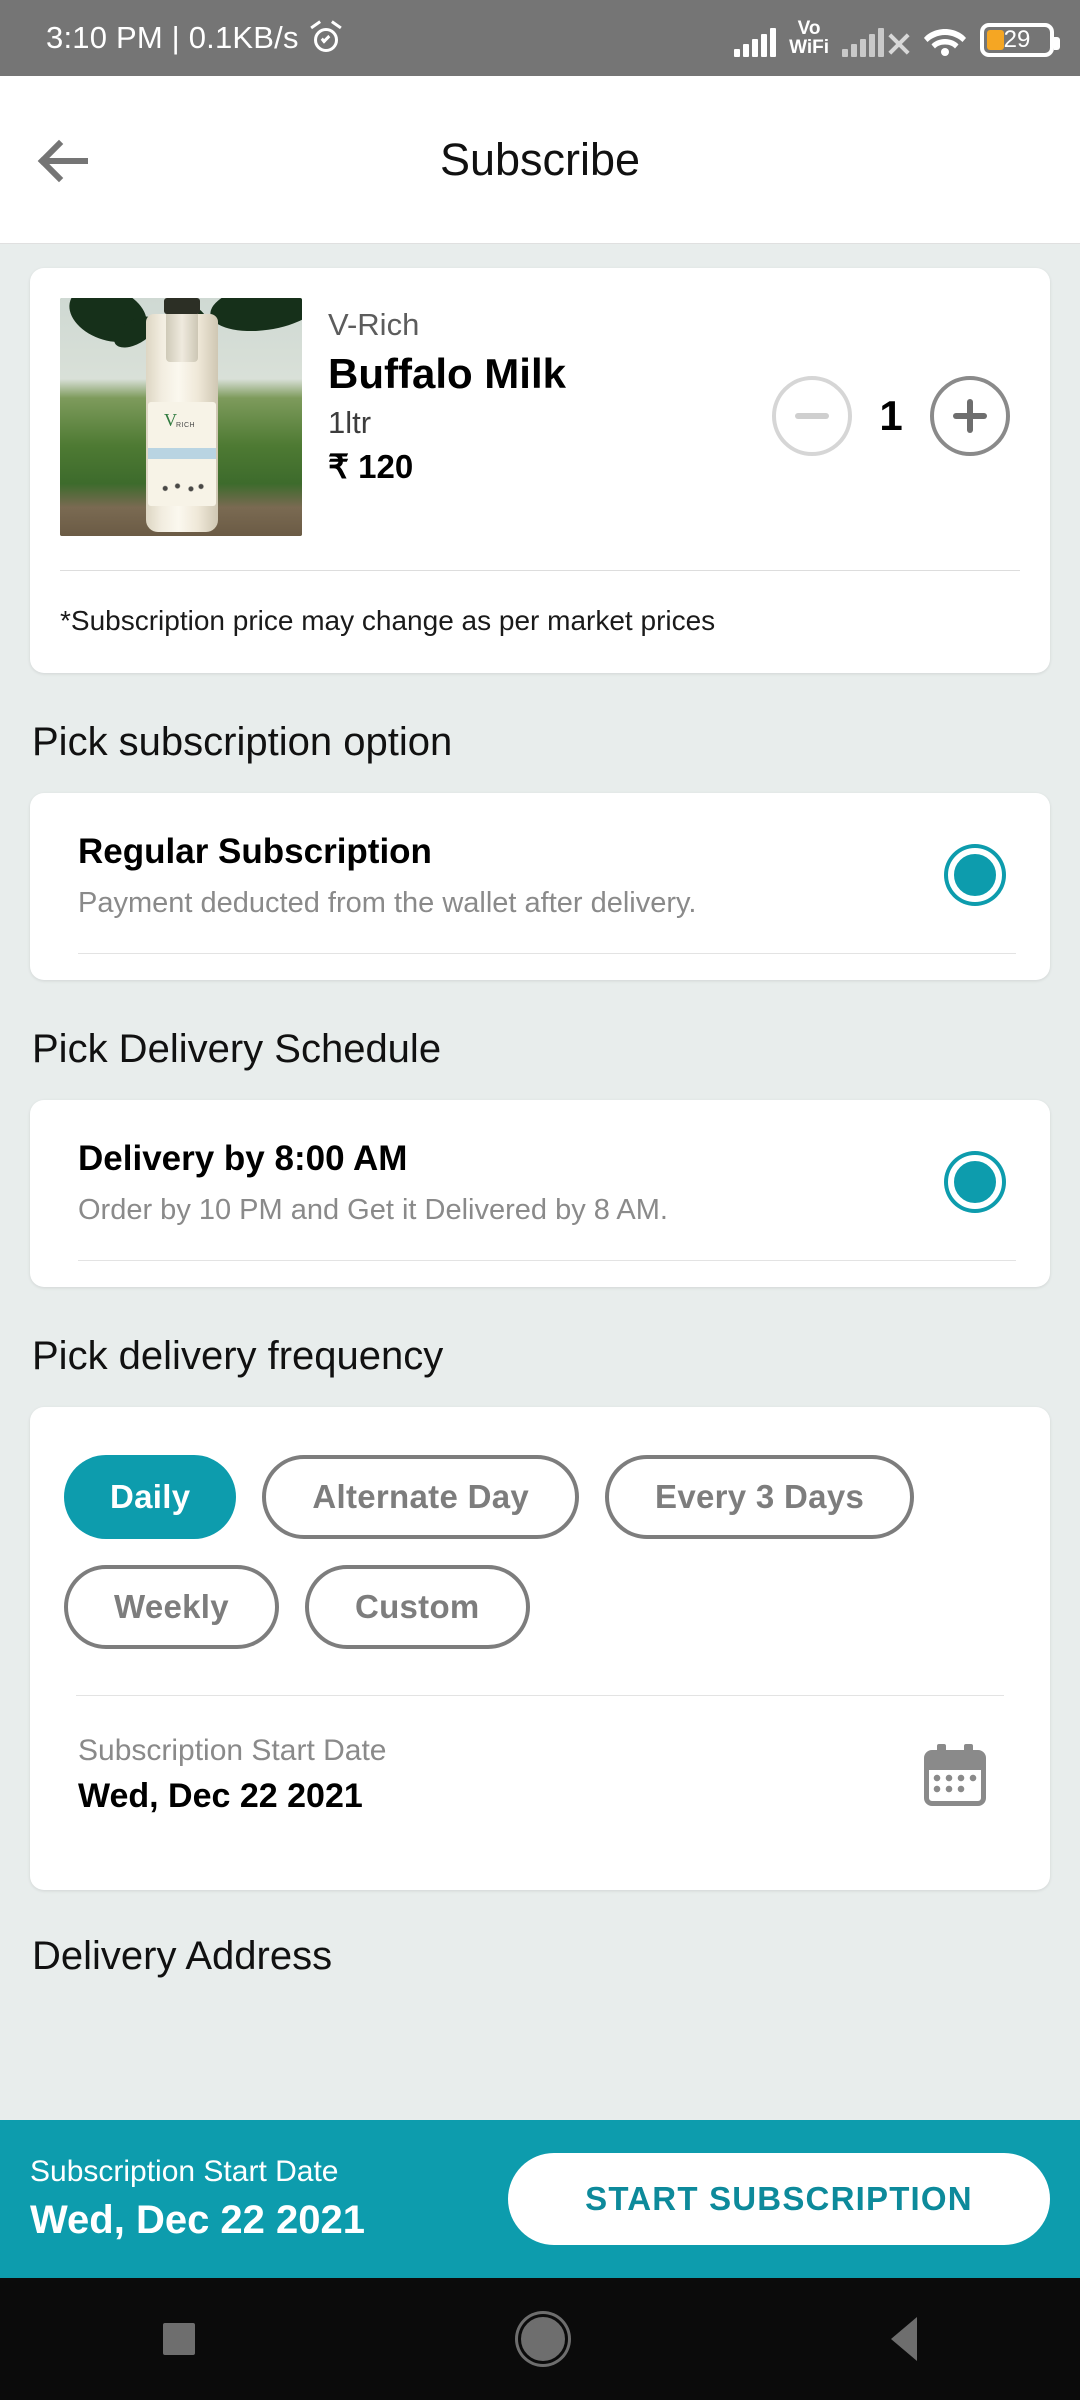  What do you see at coordinates (237, 1049) in the screenshot?
I see `delivery-schedule-section-title: Pick Delivery Schedule` at bounding box center [237, 1049].